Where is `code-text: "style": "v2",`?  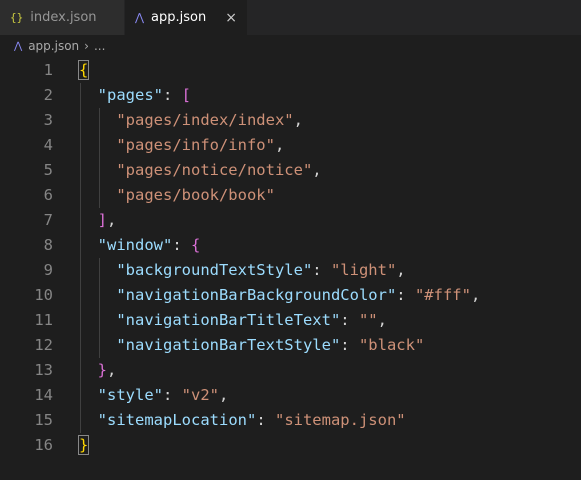 code-text: "style": "v2", is located at coordinates (154, 395).